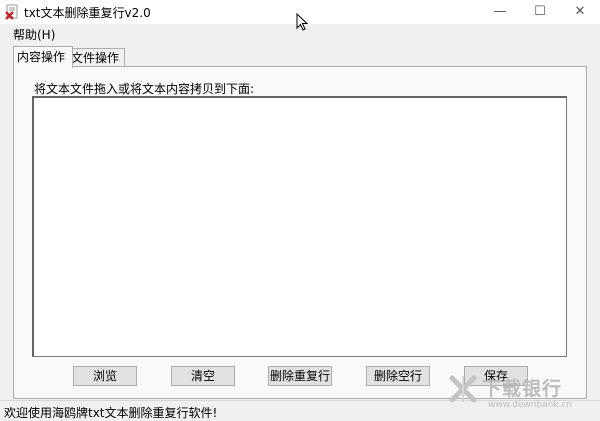 The width and height of the screenshot is (600, 421). Describe the element at coordinates (530, 405) in the screenshot. I see `watermark-url: www.downbank.cn` at that location.